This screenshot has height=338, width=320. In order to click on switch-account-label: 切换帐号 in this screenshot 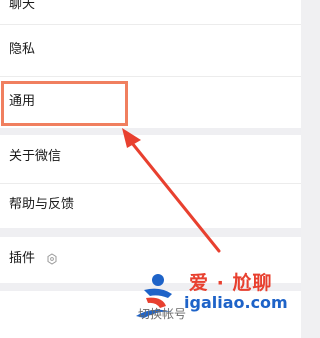, I will do `click(162, 314)`.